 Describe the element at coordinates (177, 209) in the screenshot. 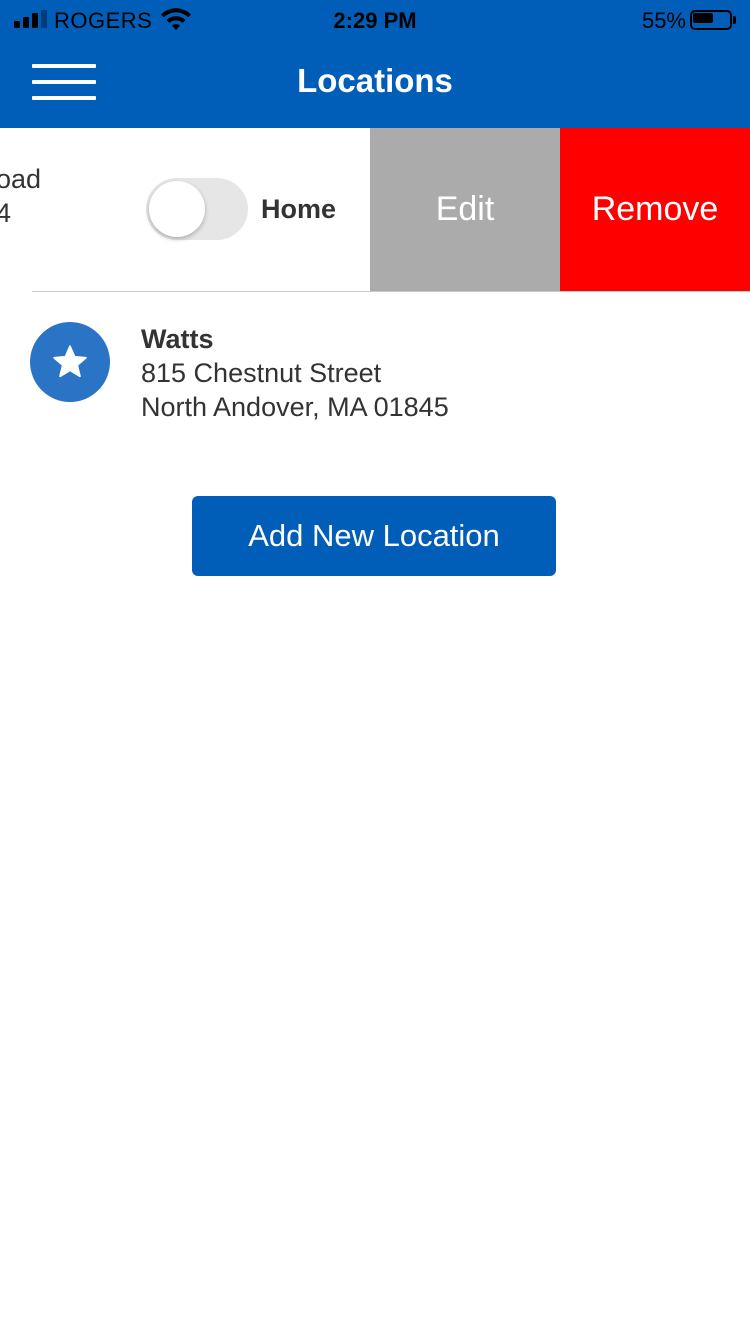

I see `toggle-knob` at that location.